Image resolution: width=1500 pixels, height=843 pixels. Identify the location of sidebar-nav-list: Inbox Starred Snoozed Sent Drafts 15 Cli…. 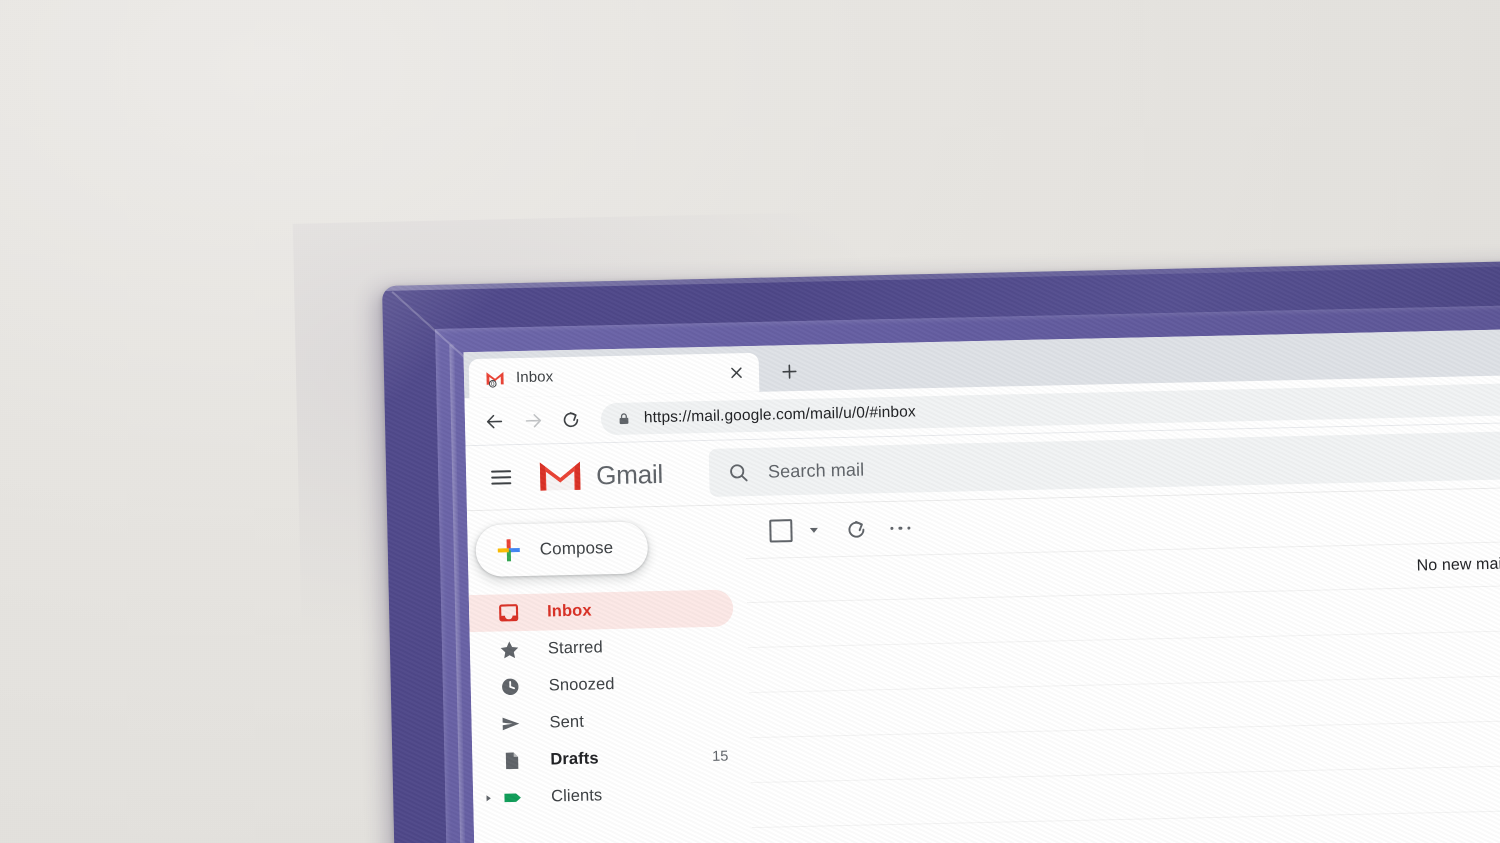
(610, 703).